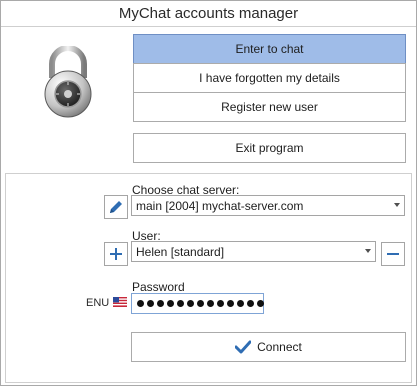 This screenshot has width=417, height=386. I want to click on password-mask, so click(200, 303).